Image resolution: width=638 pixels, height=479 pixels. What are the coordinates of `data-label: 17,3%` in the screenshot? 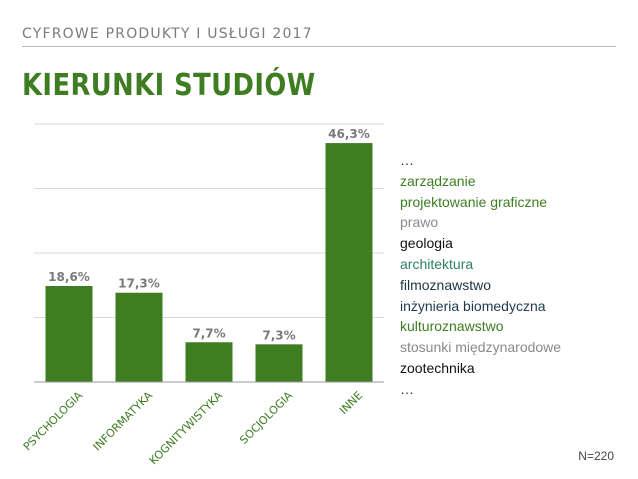 It's located at (139, 284).